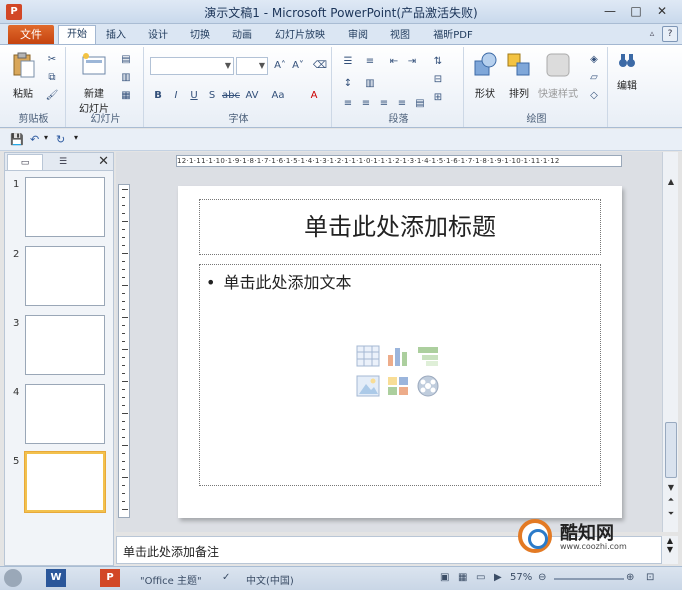  What do you see at coordinates (46, 137) in the screenshot?
I see `undo-dropdown-icon: ▾` at bounding box center [46, 137].